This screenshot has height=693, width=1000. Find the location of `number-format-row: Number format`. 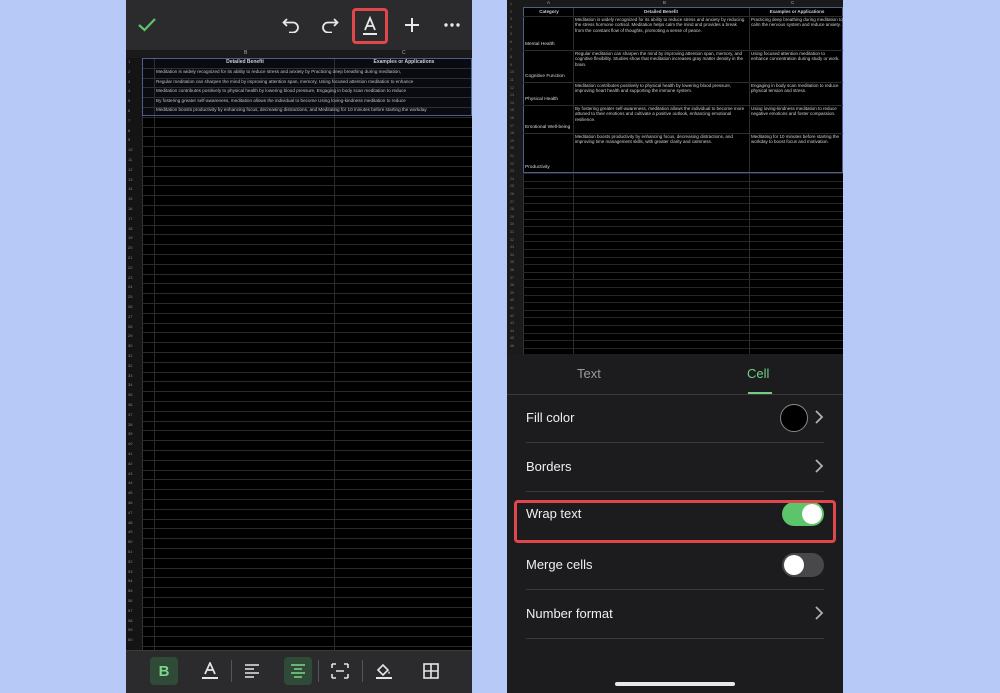

number-format-row: Number format is located at coordinates (675, 614).